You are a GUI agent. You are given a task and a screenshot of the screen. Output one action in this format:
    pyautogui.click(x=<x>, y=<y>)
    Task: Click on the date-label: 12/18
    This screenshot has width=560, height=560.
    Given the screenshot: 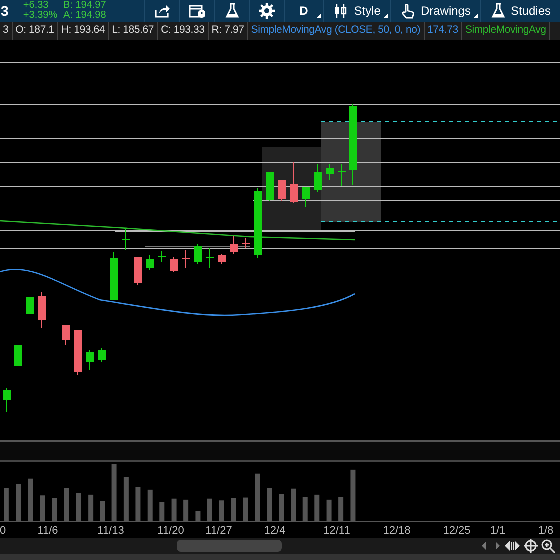 What is the action you would take?
    pyautogui.click(x=397, y=531)
    